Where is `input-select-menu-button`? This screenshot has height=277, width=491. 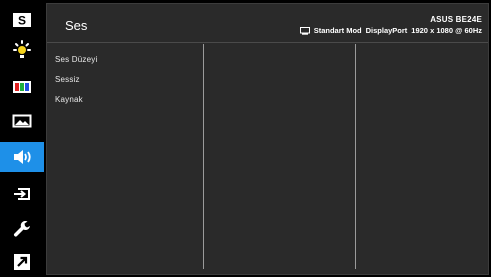
input-select-menu-button is located at coordinates (22, 194).